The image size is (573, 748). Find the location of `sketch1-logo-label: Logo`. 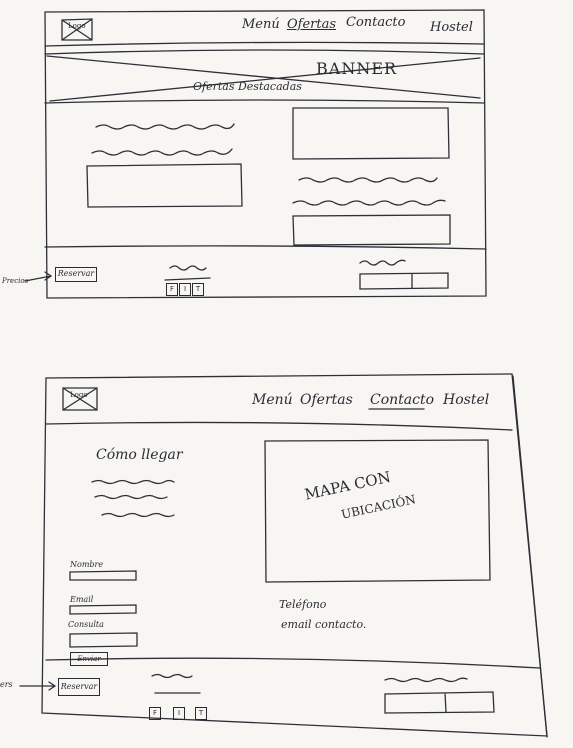

sketch1-logo-label: Logo is located at coordinates (77, 26).